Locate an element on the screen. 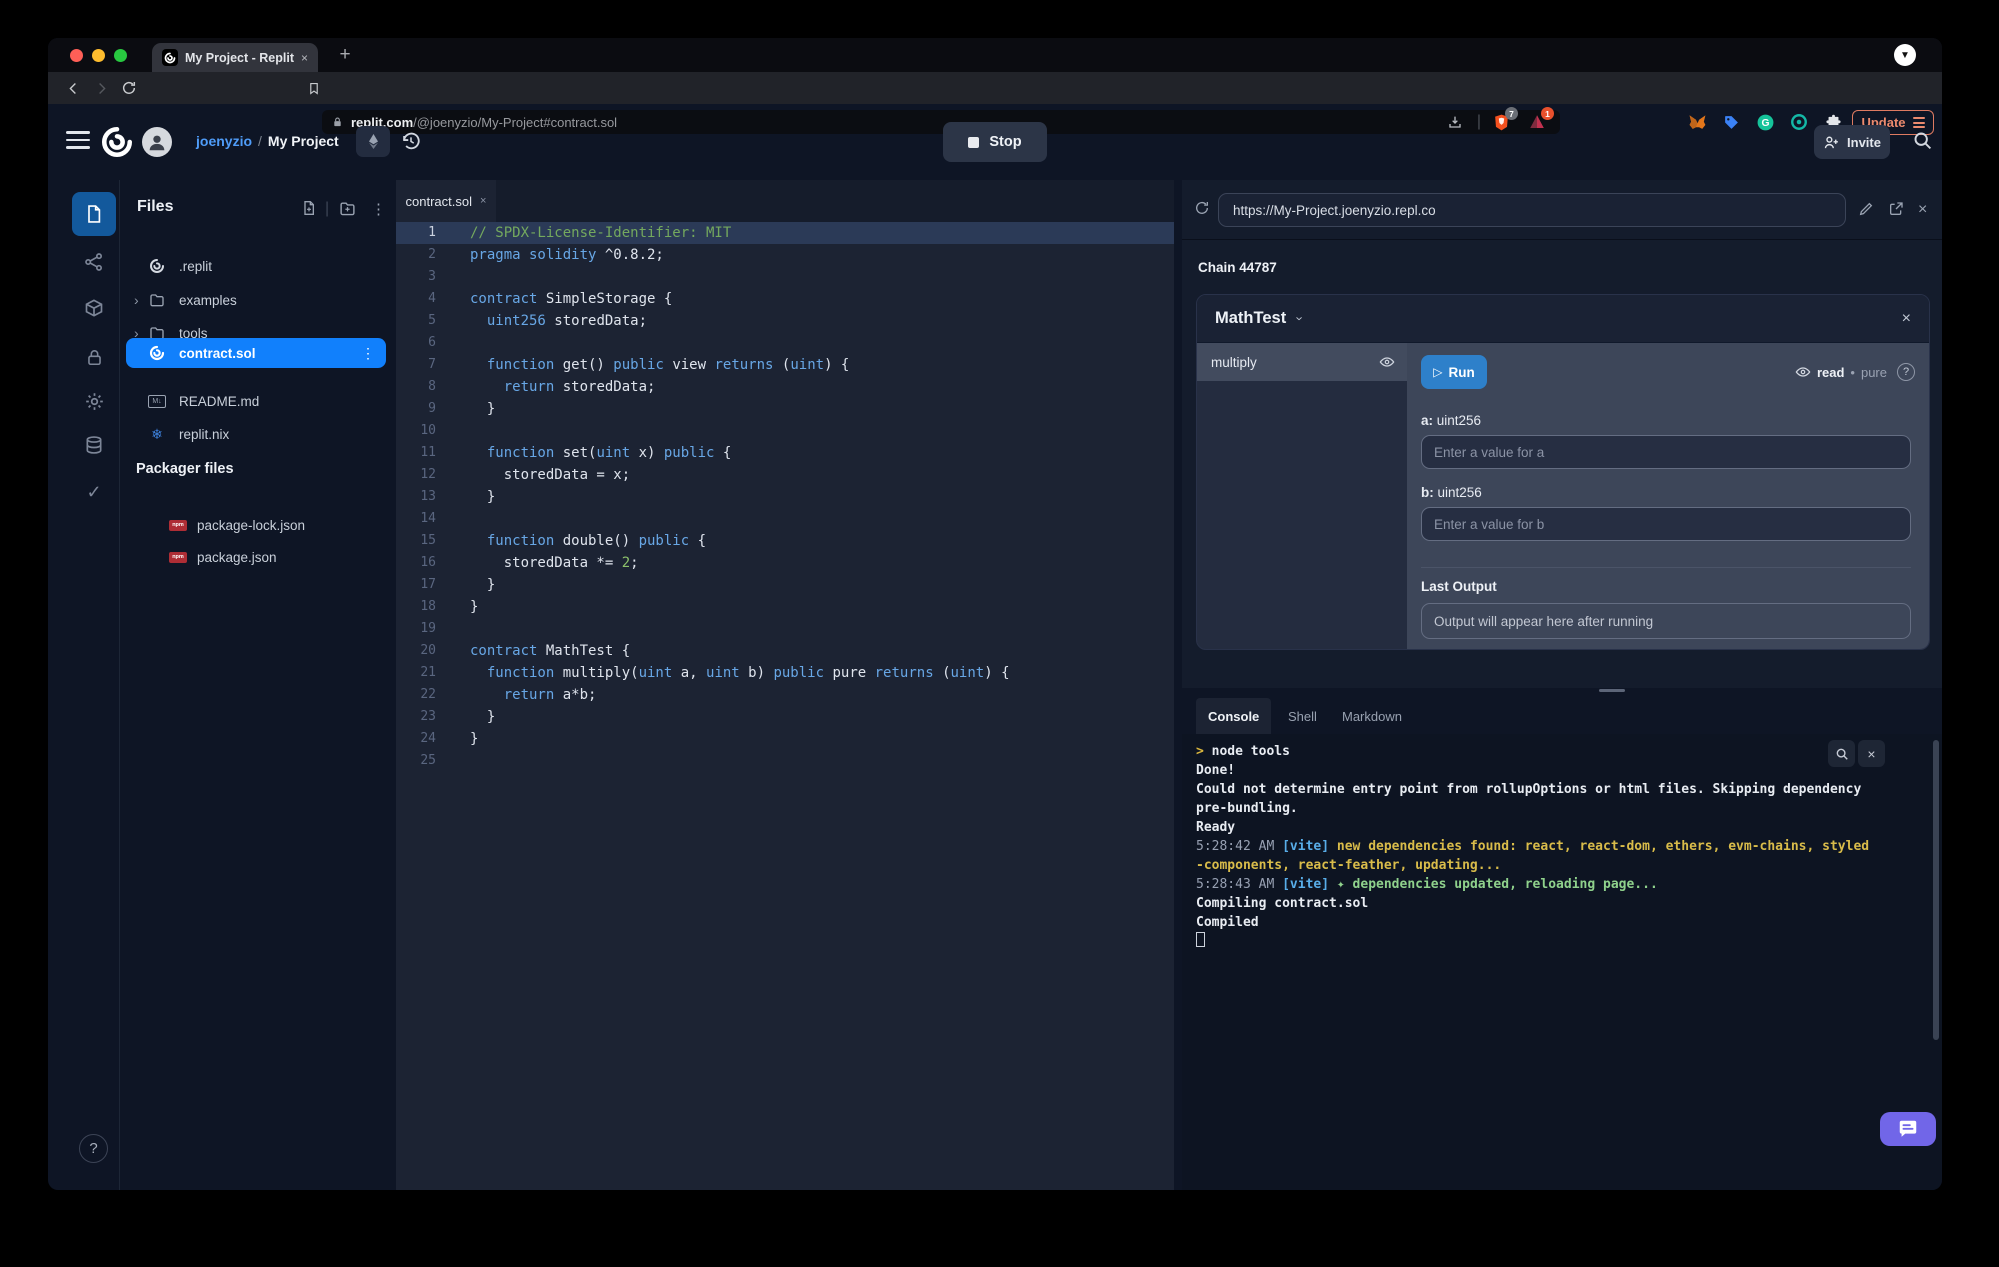 Image resolution: width=1999 pixels, height=1267 pixels. rail-checklist-icon: ✓ is located at coordinates (94, 492).